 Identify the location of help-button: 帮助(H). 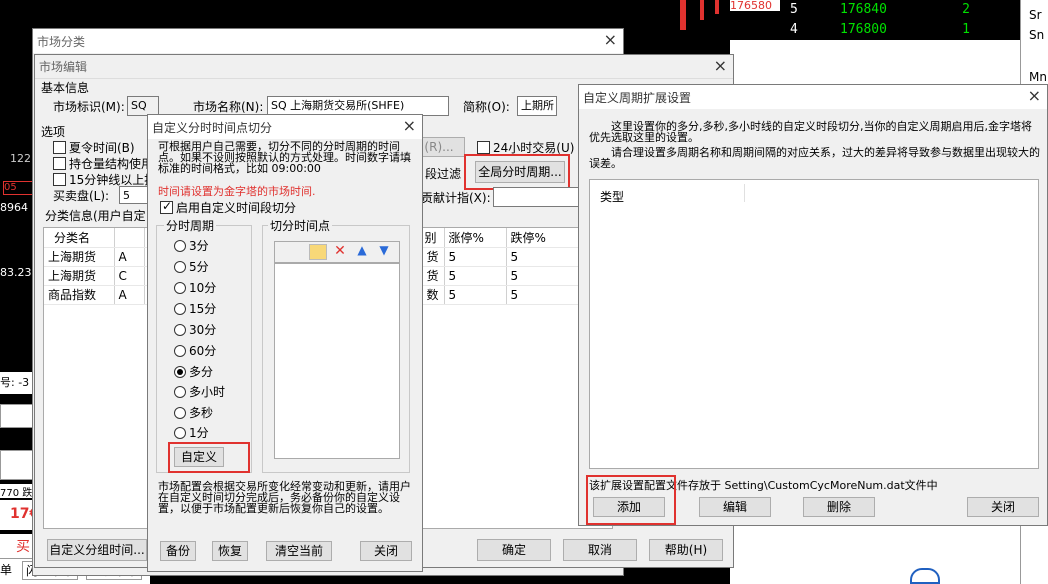
(686, 550).